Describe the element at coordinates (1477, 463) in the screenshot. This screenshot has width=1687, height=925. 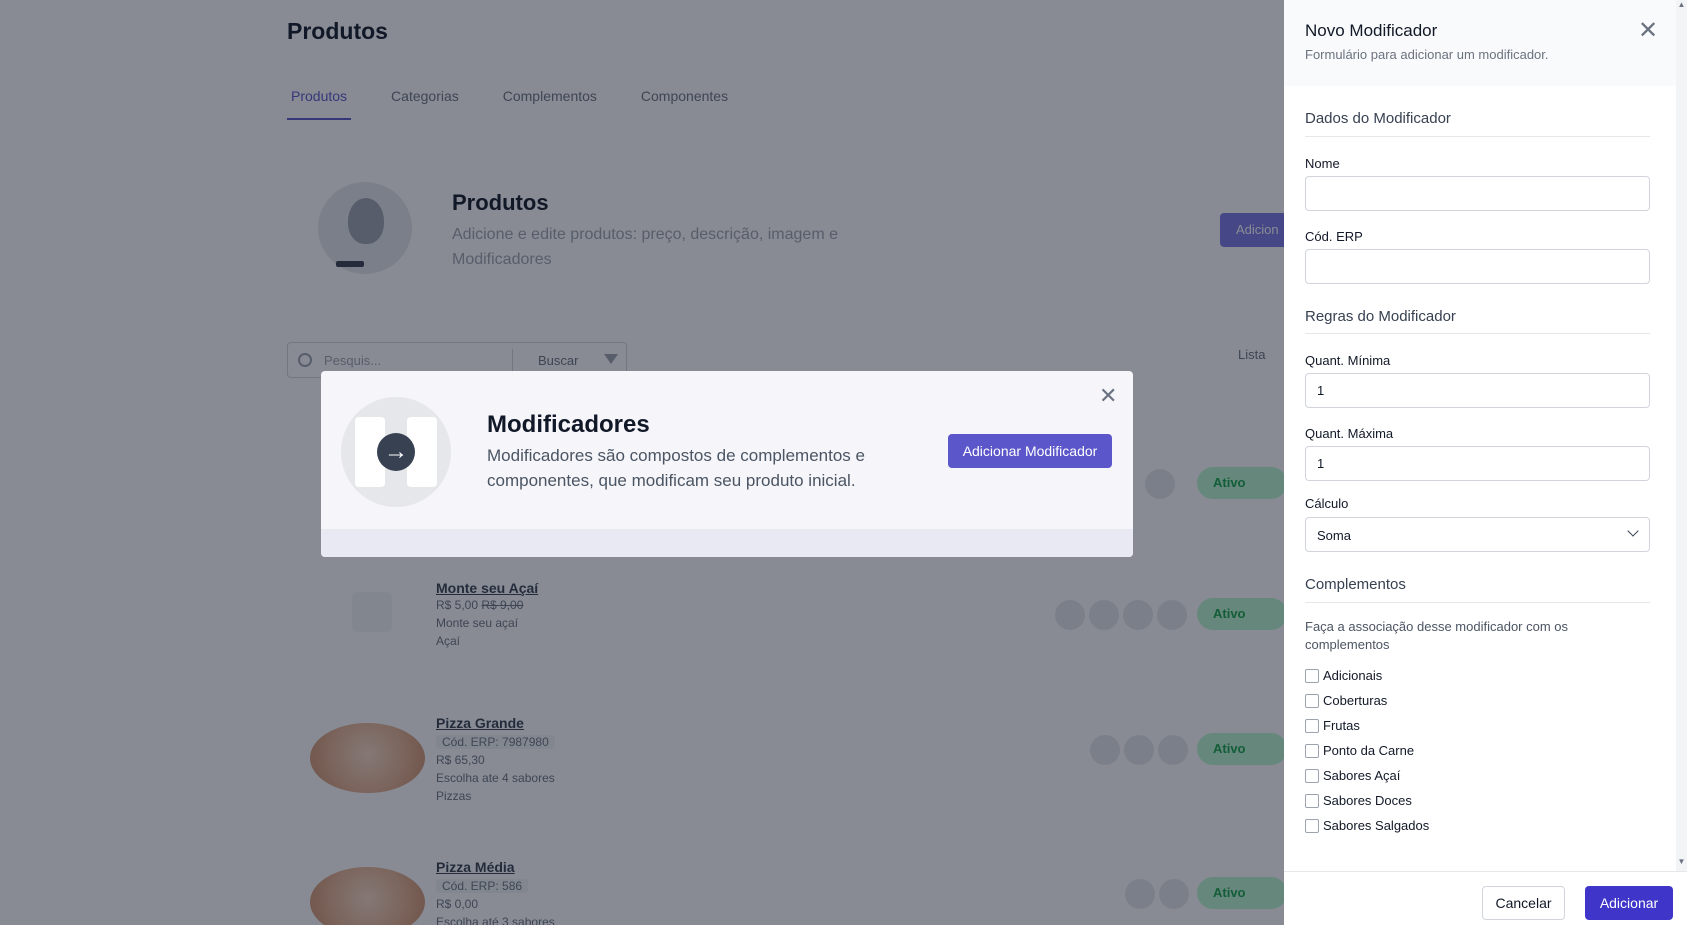
I see `max-quantity-field` at that location.